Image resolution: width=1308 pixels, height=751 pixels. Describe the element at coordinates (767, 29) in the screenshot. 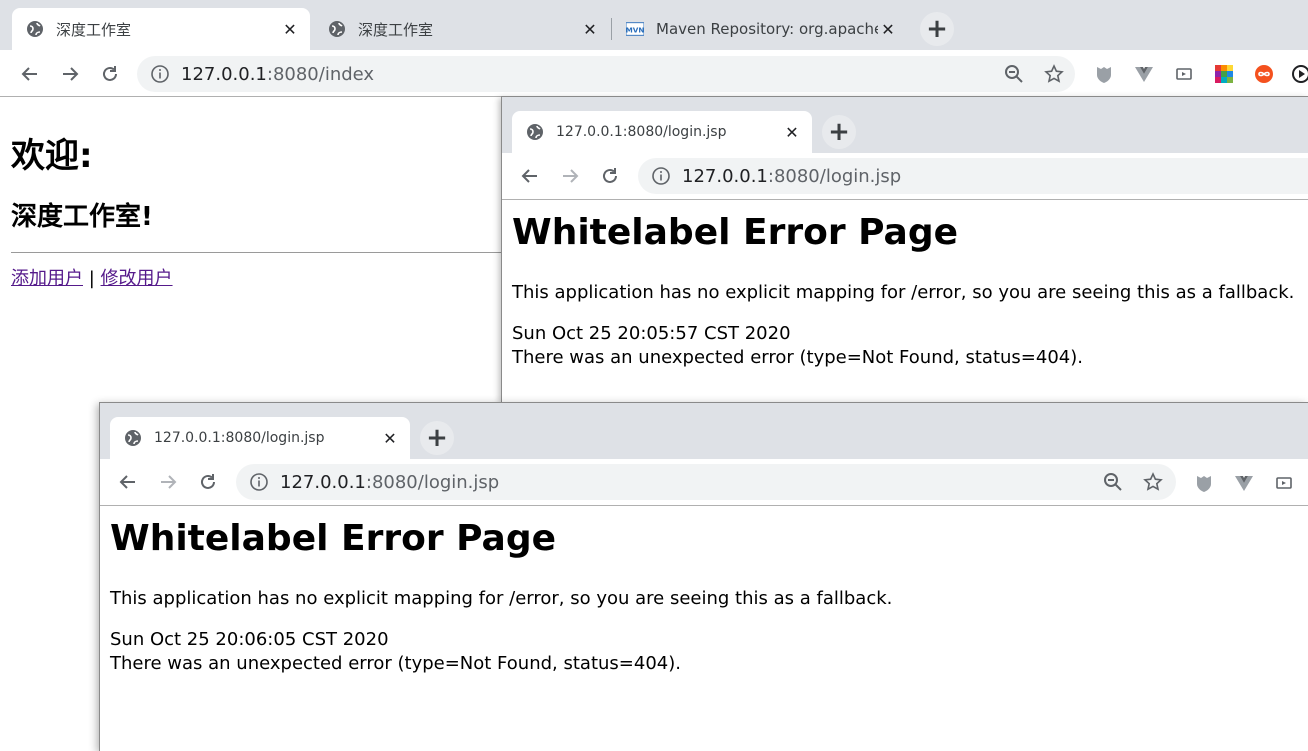

I see `tab-title: Maven Repository: org.apache` at that location.